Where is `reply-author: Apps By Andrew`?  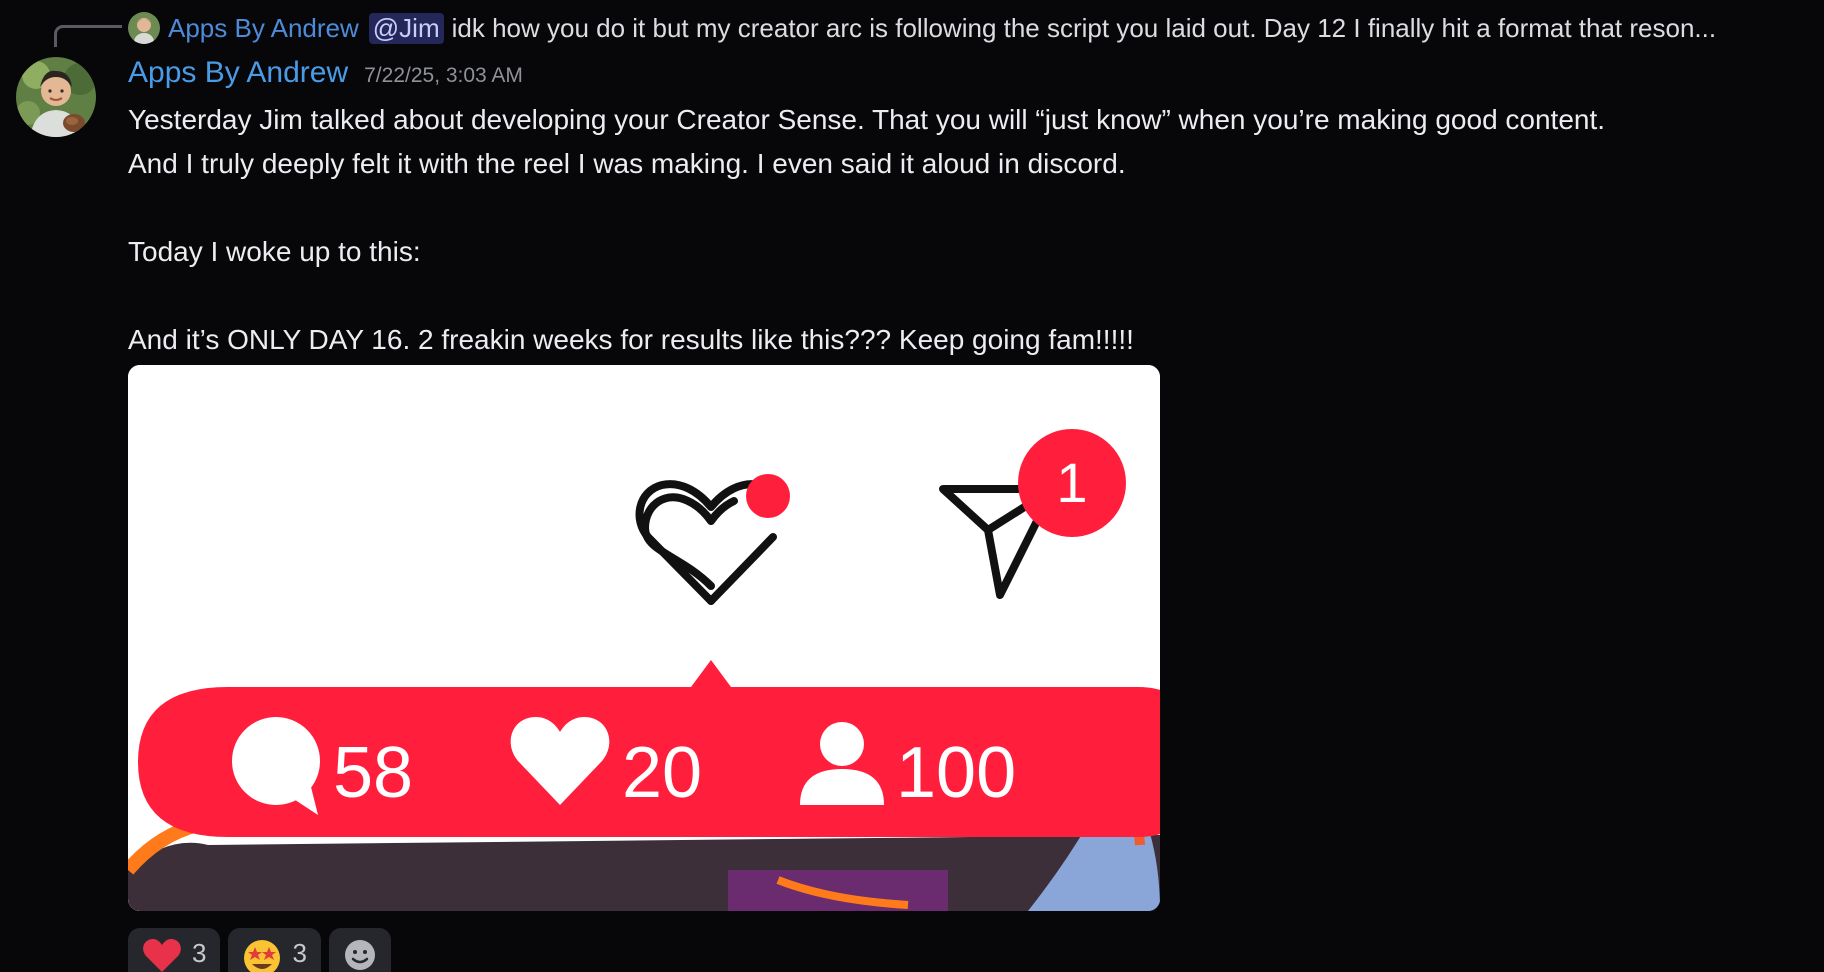 reply-author: Apps By Andrew is located at coordinates (263, 28).